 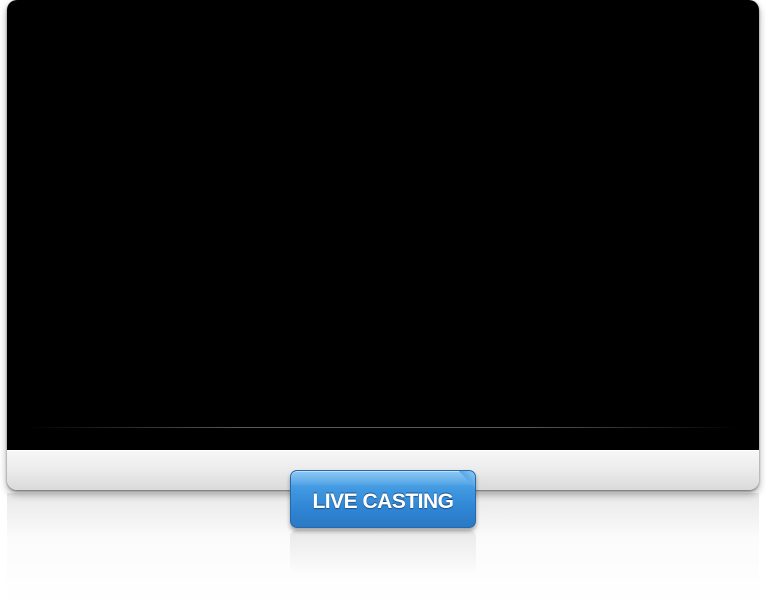 What do you see at coordinates (467, 479) in the screenshot?
I see `corner-fold` at bounding box center [467, 479].